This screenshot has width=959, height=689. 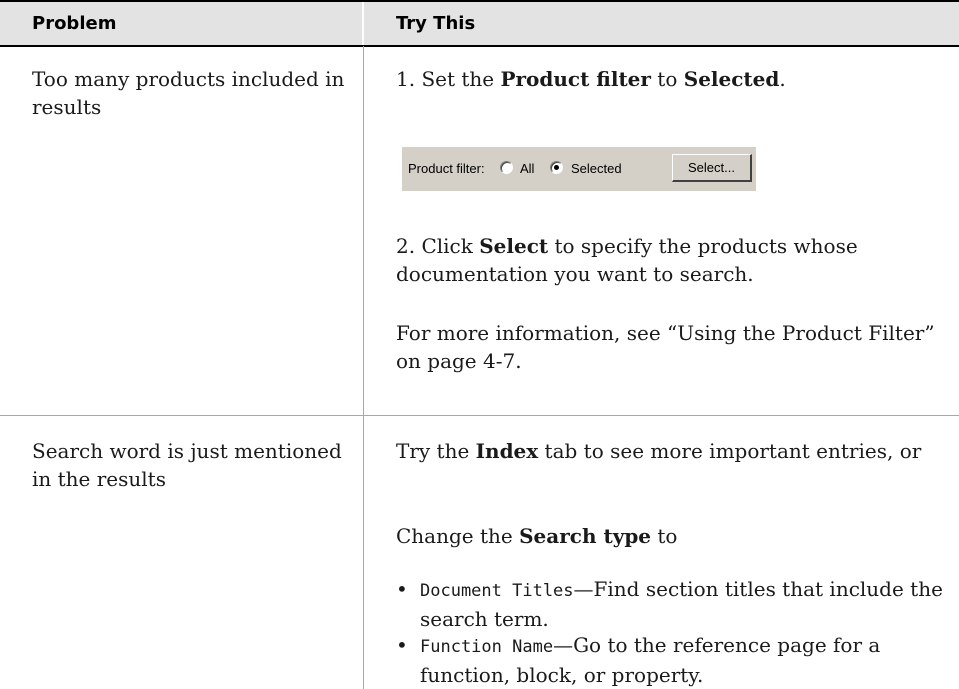 What do you see at coordinates (479, 1) in the screenshot?
I see `table-top-rule` at bounding box center [479, 1].